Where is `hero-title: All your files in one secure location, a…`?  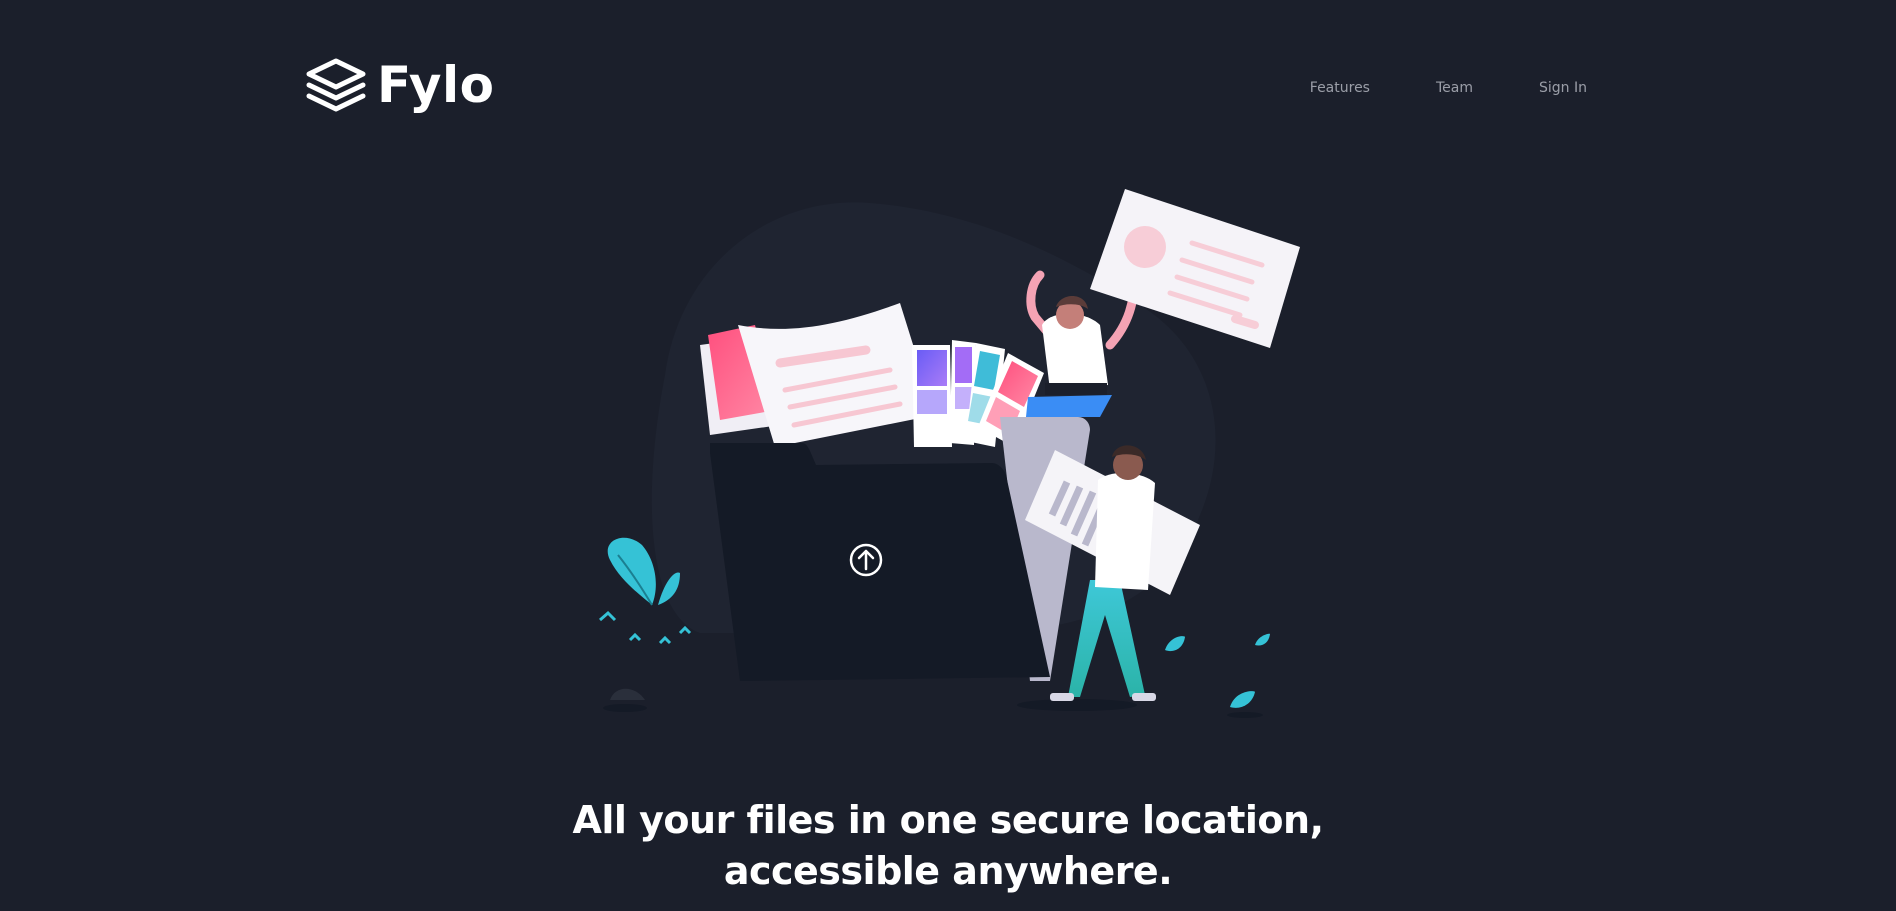
hero-title: All your files in one secure location, a… is located at coordinates (948, 846).